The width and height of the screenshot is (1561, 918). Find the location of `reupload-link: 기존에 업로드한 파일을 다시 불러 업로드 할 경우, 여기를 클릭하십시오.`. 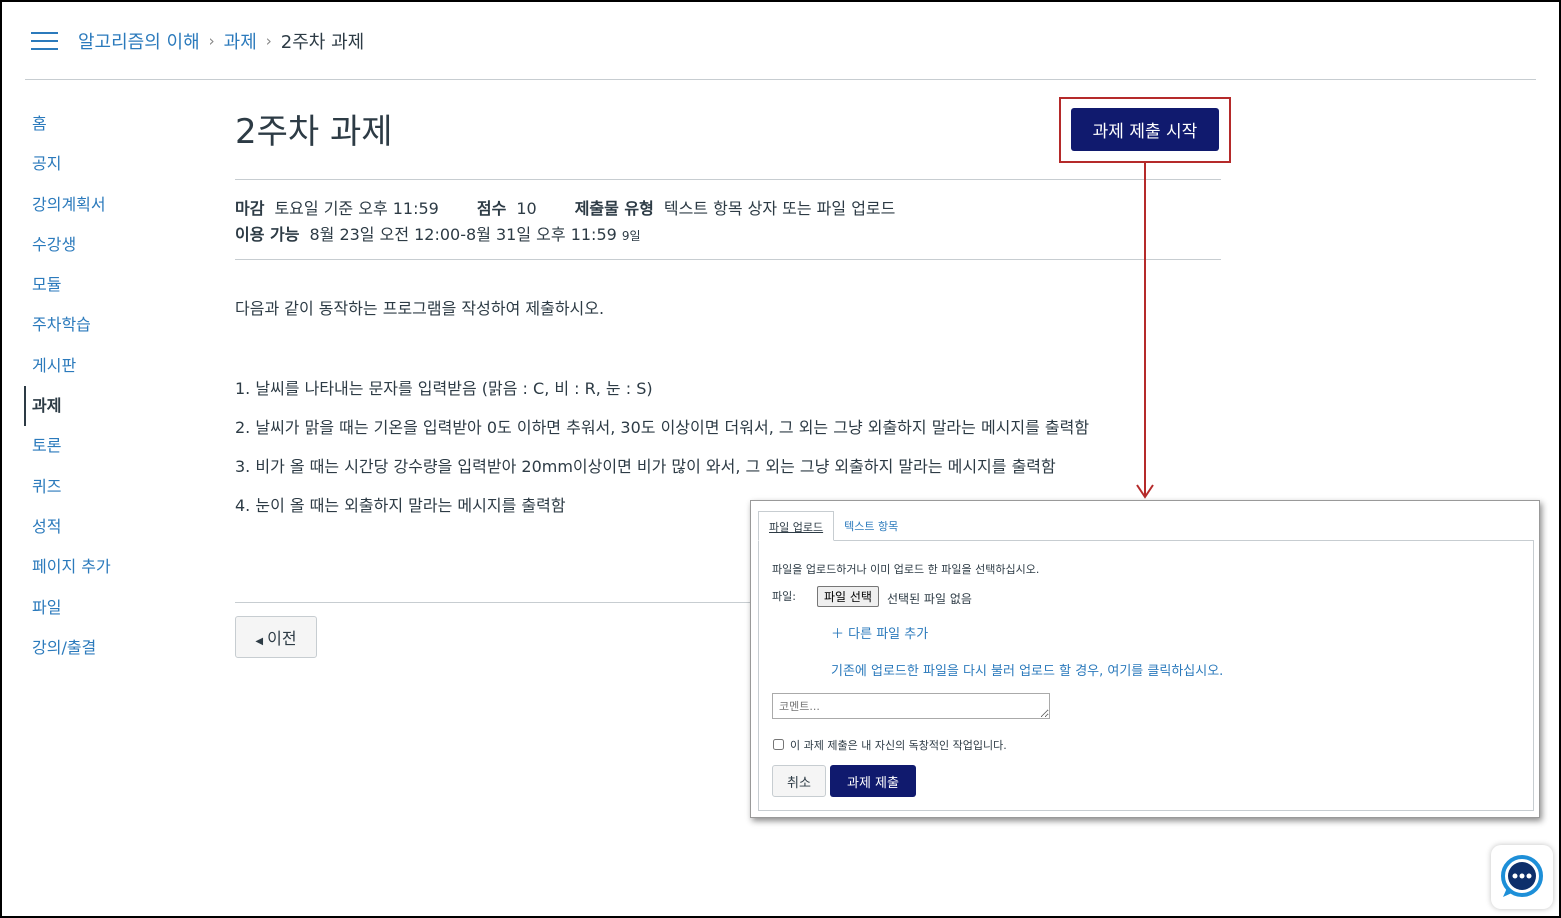

reupload-link: 기존에 업로드한 파일을 다시 불러 업로드 할 경우, 여기를 클릭하십시오. is located at coordinates (1027, 669).